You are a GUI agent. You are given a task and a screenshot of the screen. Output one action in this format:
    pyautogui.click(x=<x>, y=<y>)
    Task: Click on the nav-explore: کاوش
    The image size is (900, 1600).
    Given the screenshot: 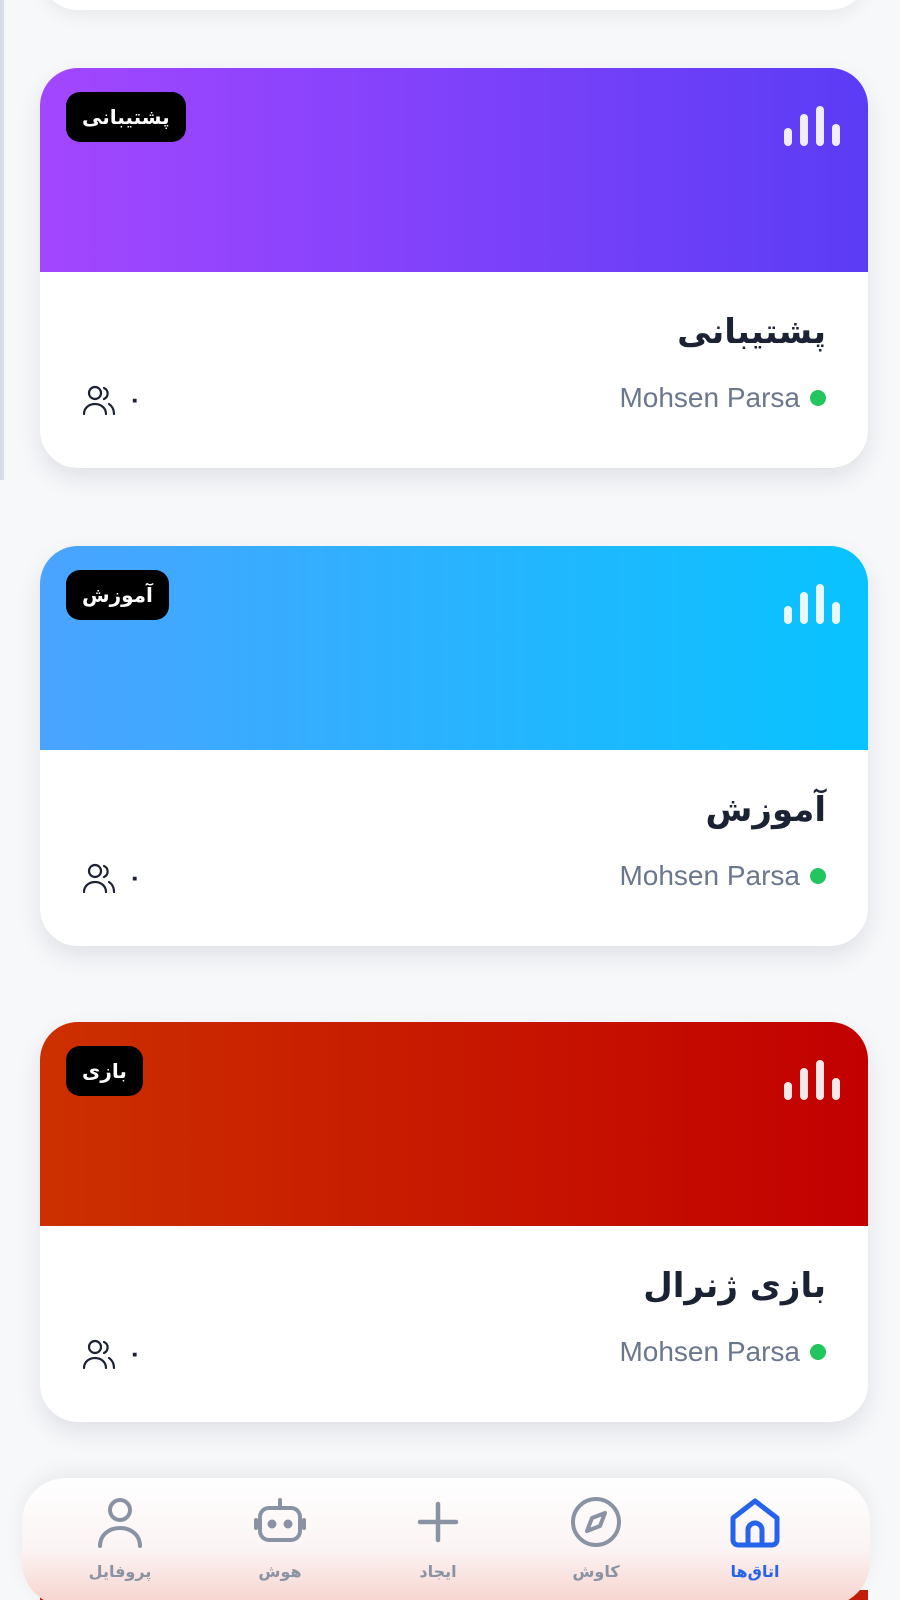 What is the action you would take?
    pyautogui.click(x=596, y=1539)
    